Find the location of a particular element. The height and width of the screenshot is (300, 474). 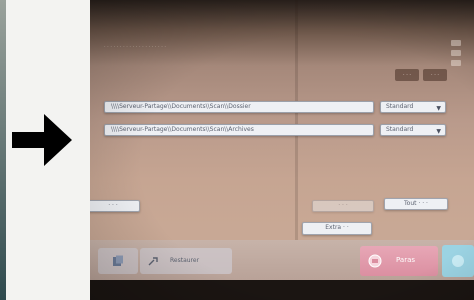

print-label: Paras is located at coordinates (406, 260).